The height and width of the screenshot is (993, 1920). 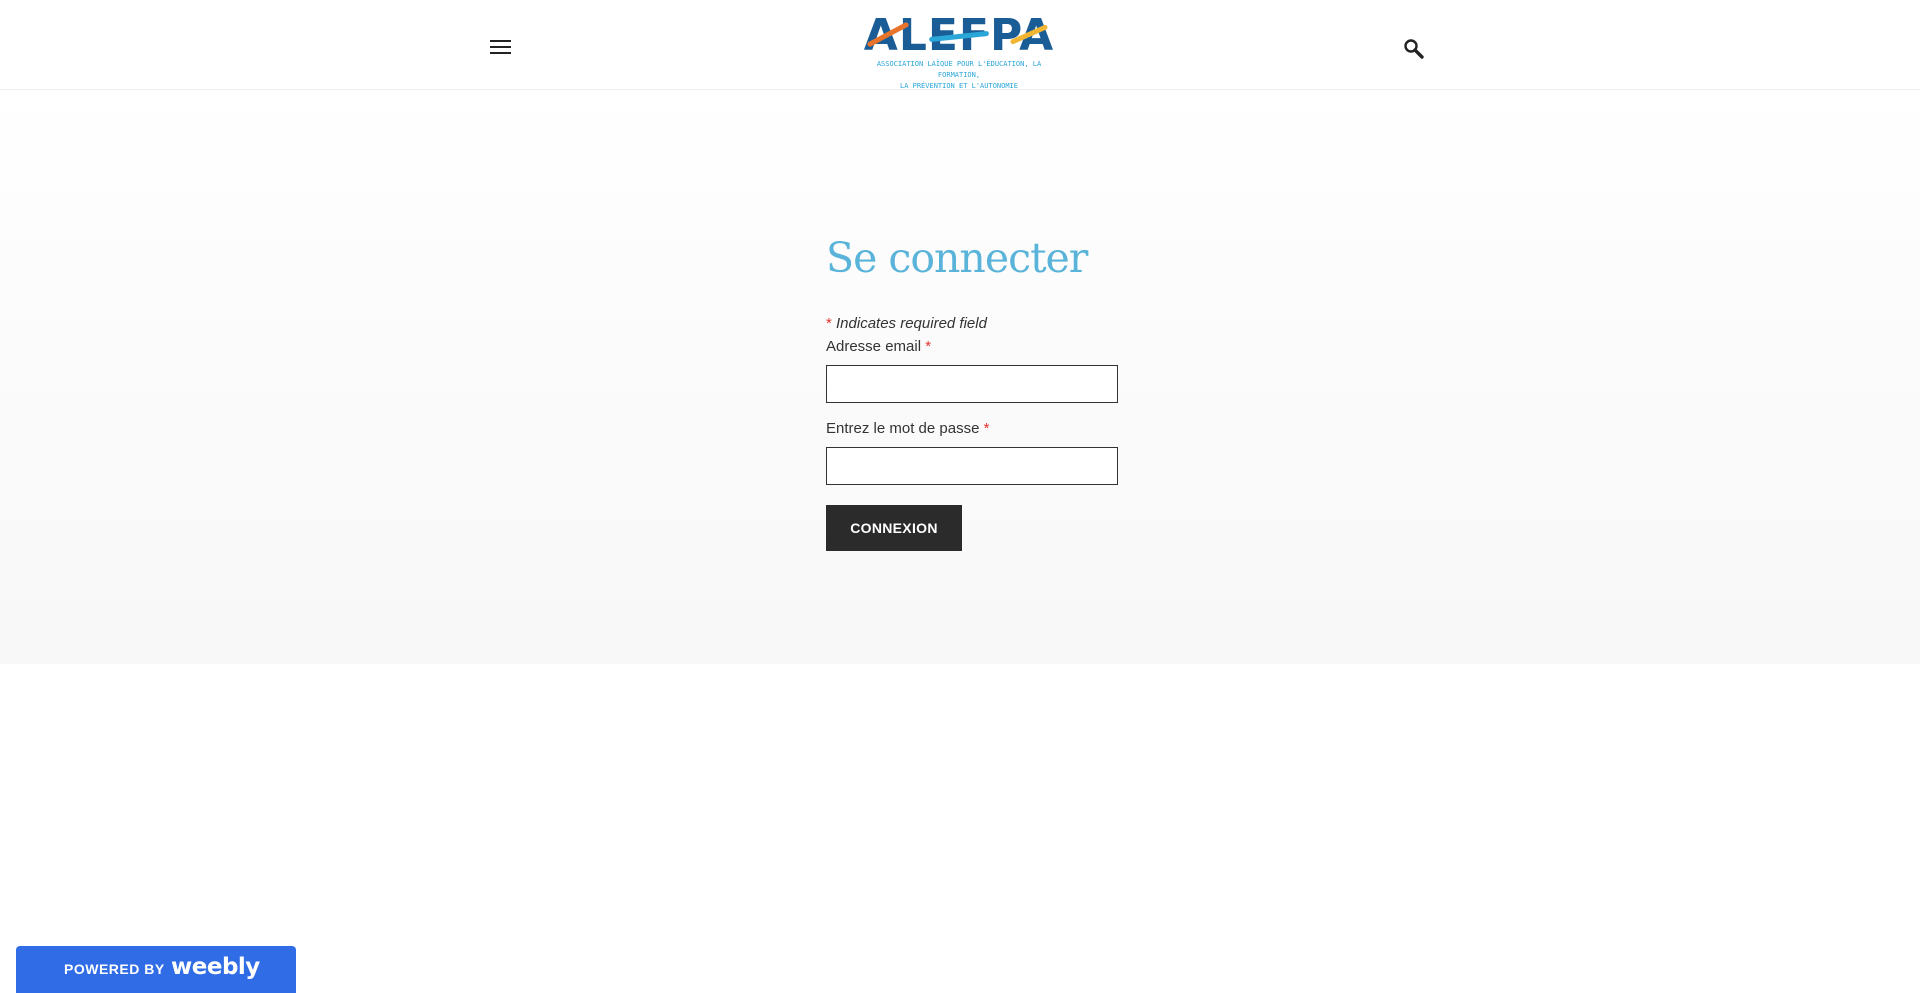 What do you see at coordinates (957, 258) in the screenshot?
I see `page-title: Se connecter` at bounding box center [957, 258].